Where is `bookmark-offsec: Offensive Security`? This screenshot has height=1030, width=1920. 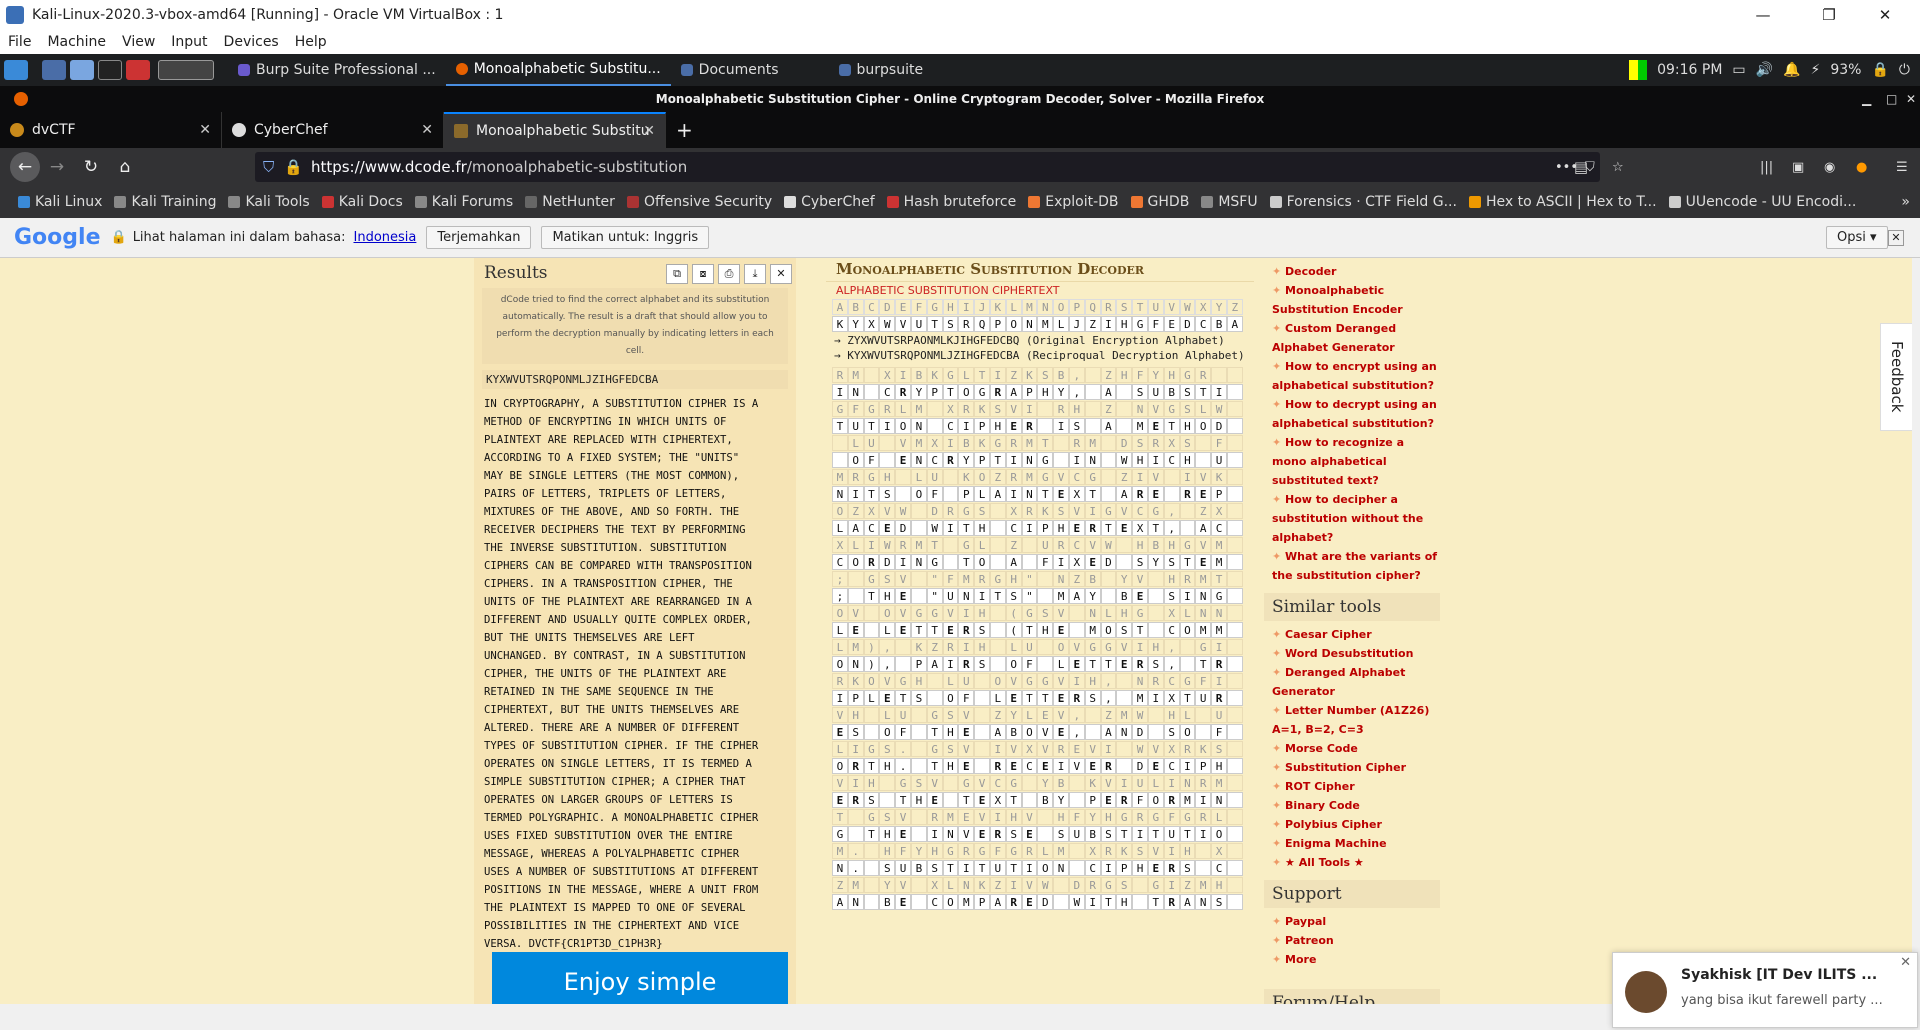 bookmark-offsec: Offensive Security is located at coordinates (699, 202).